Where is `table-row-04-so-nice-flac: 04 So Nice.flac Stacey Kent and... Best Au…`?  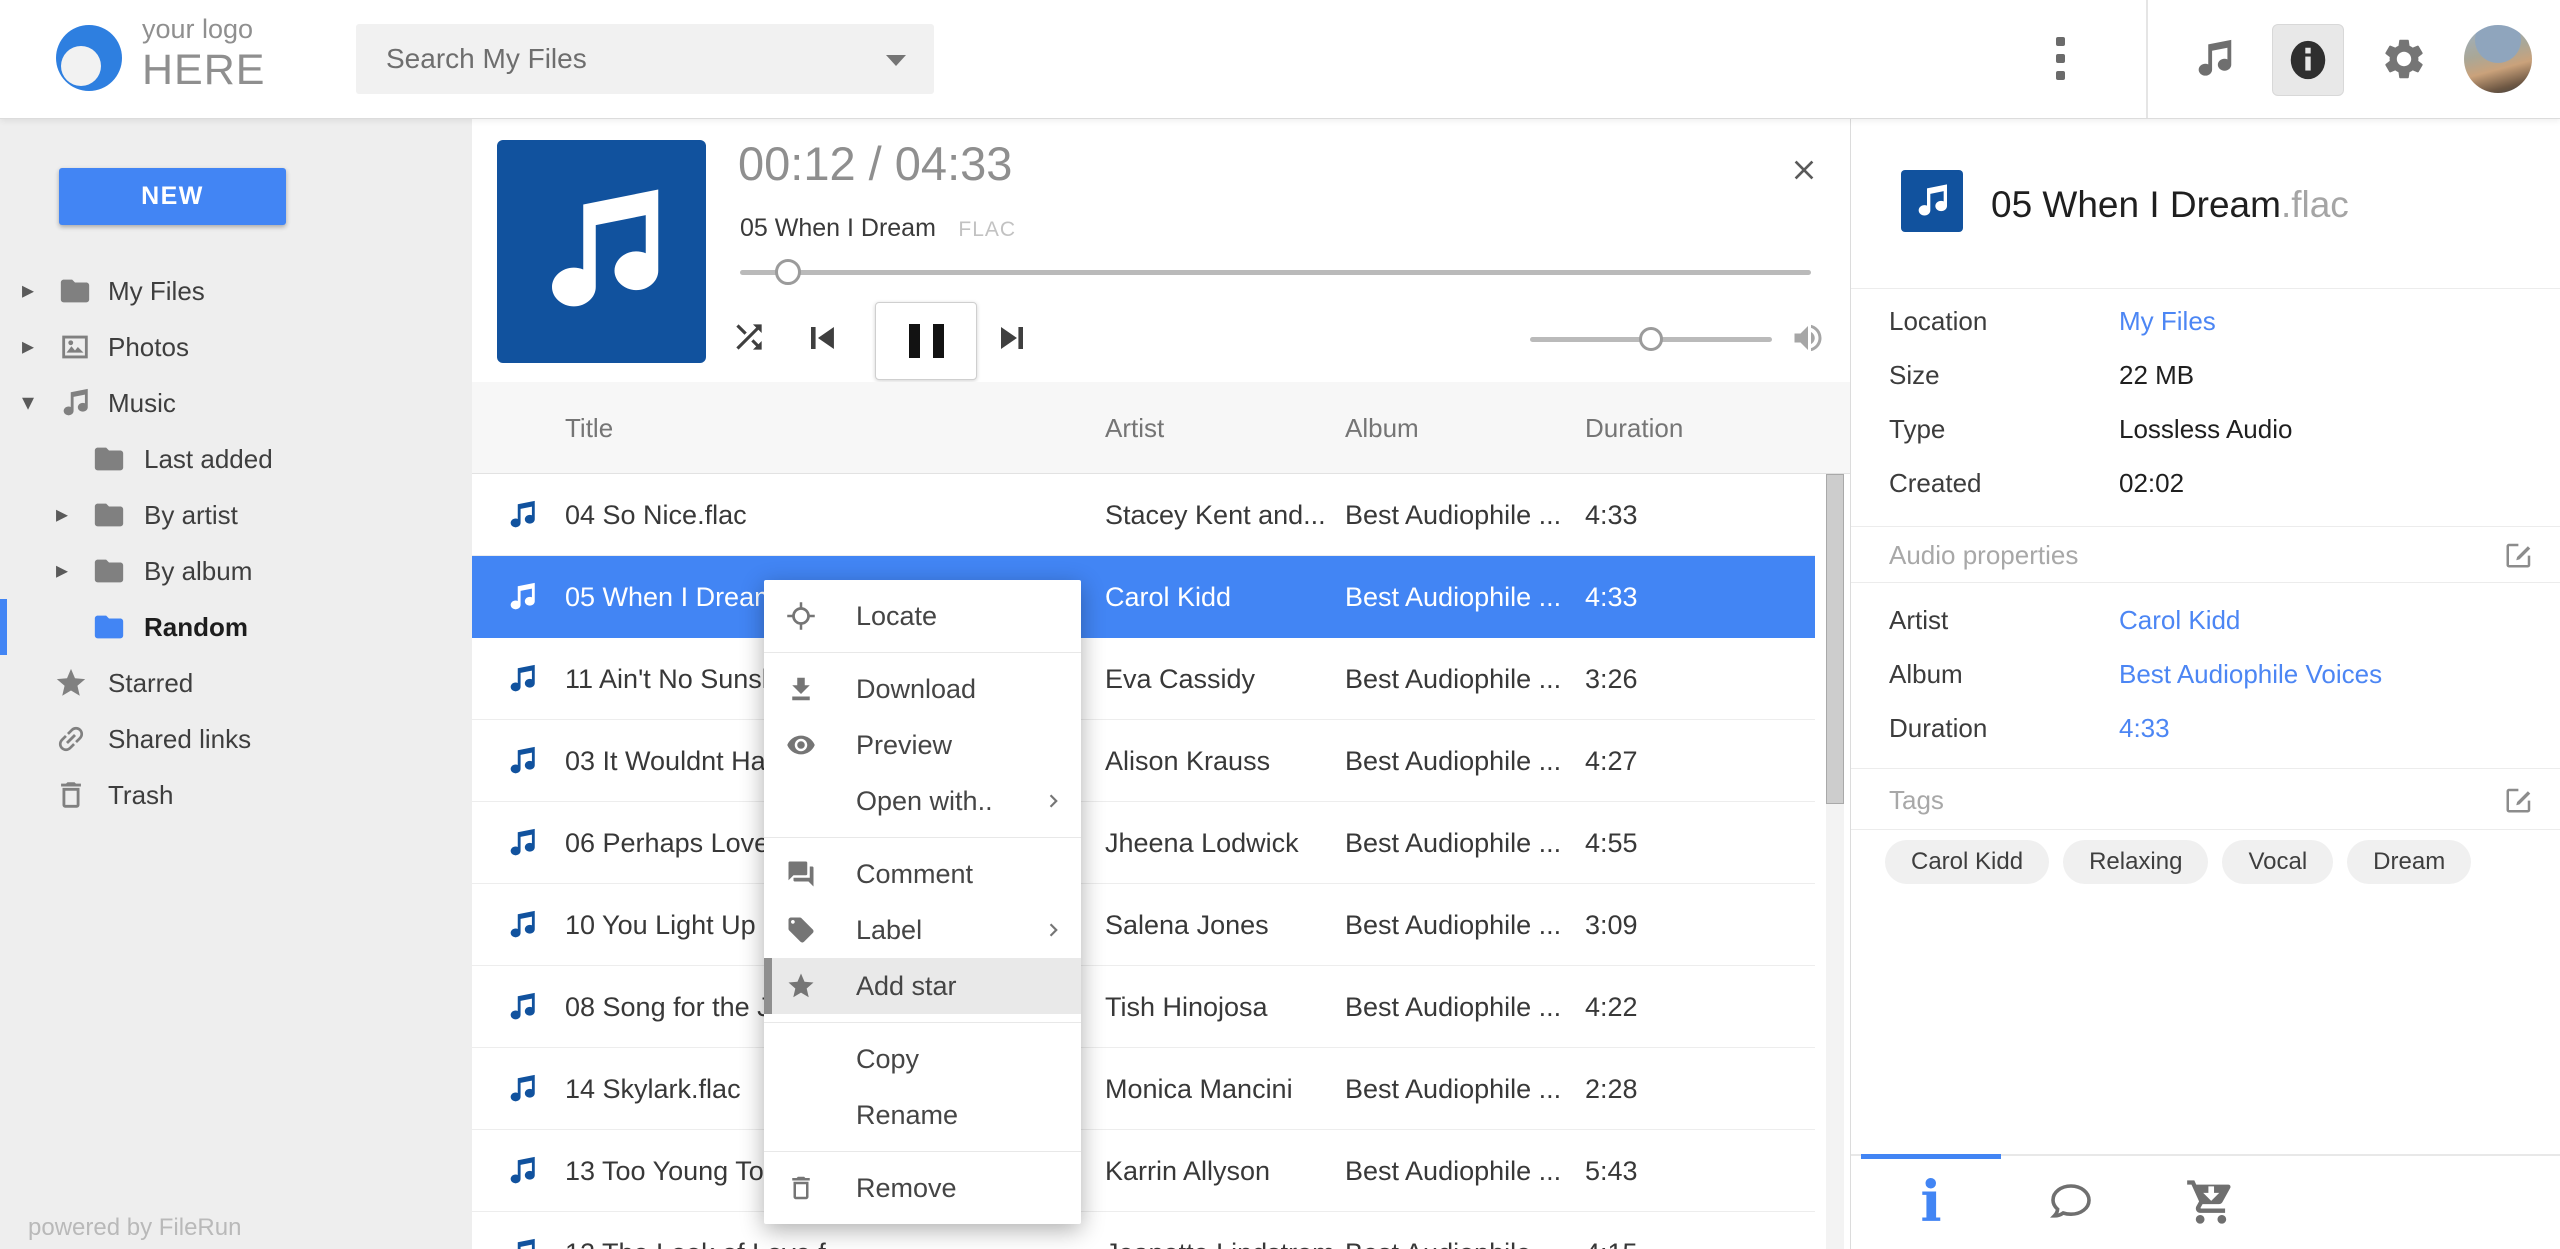
table-row-04-so-nice-flac: 04 So Nice.flac Stacey Kent and... Best Au… is located at coordinates (1143, 515).